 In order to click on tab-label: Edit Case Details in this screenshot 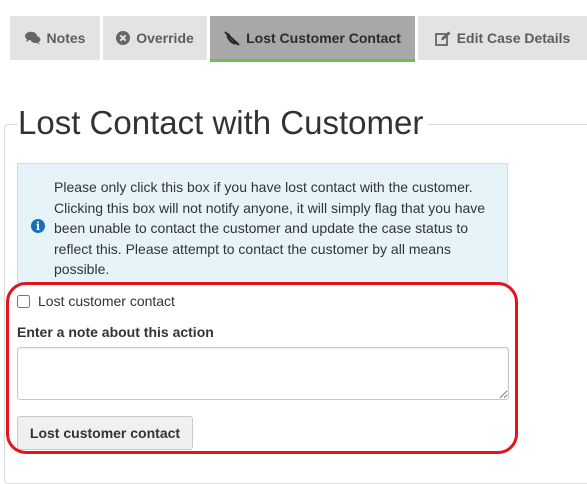, I will do `click(513, 38)`.